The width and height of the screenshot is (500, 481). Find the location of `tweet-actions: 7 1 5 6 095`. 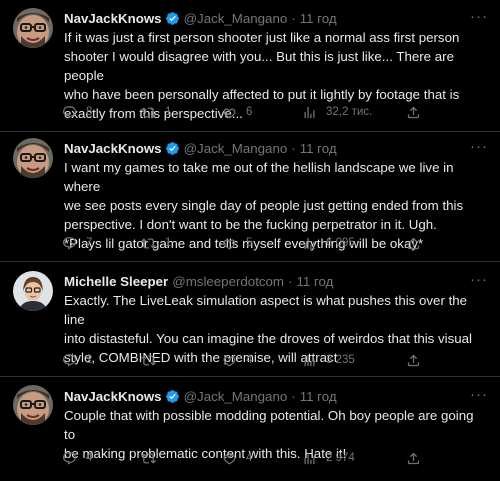

tweet-actions: 7 1 5 6 095 is located at coordinates (242, 243).